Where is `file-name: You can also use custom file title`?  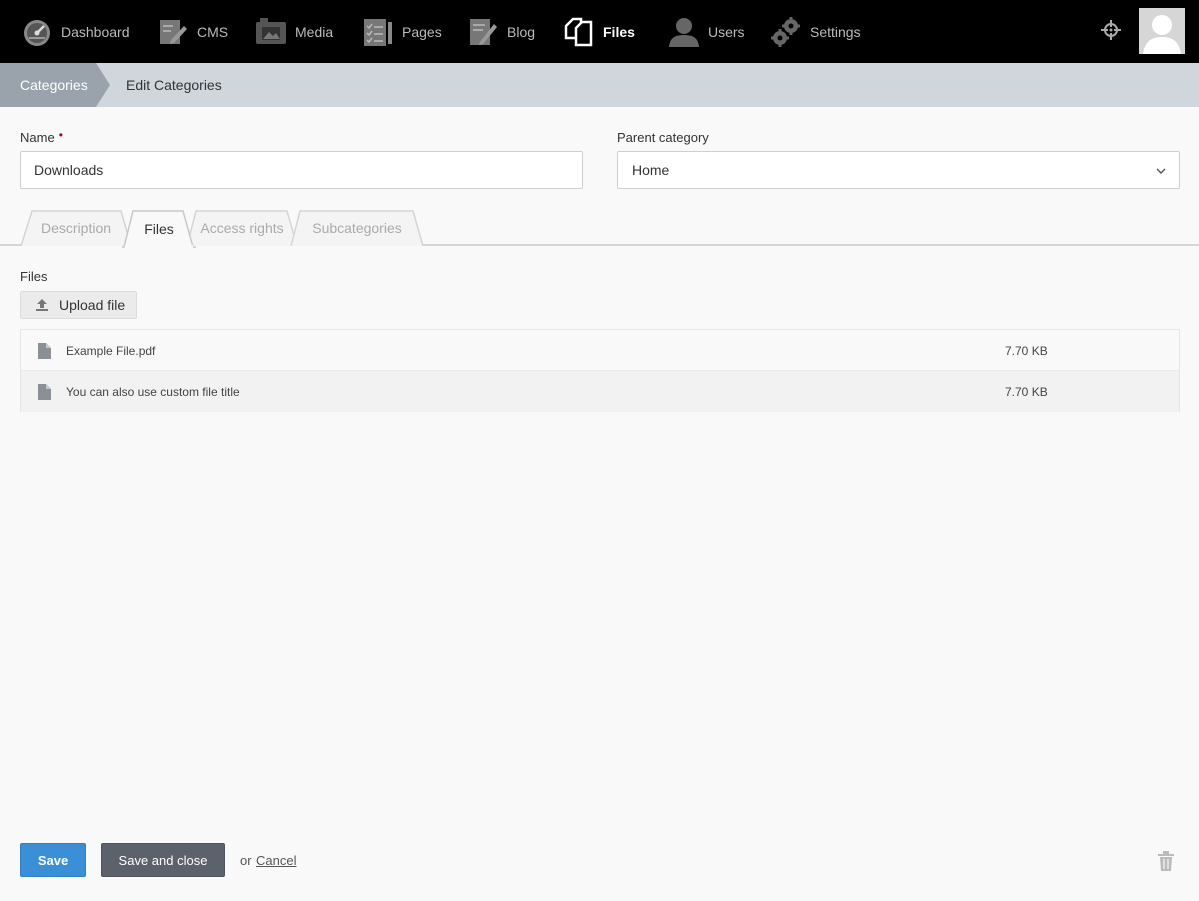
file-name: You can also use custom file title is located at coordinates (153, 392).